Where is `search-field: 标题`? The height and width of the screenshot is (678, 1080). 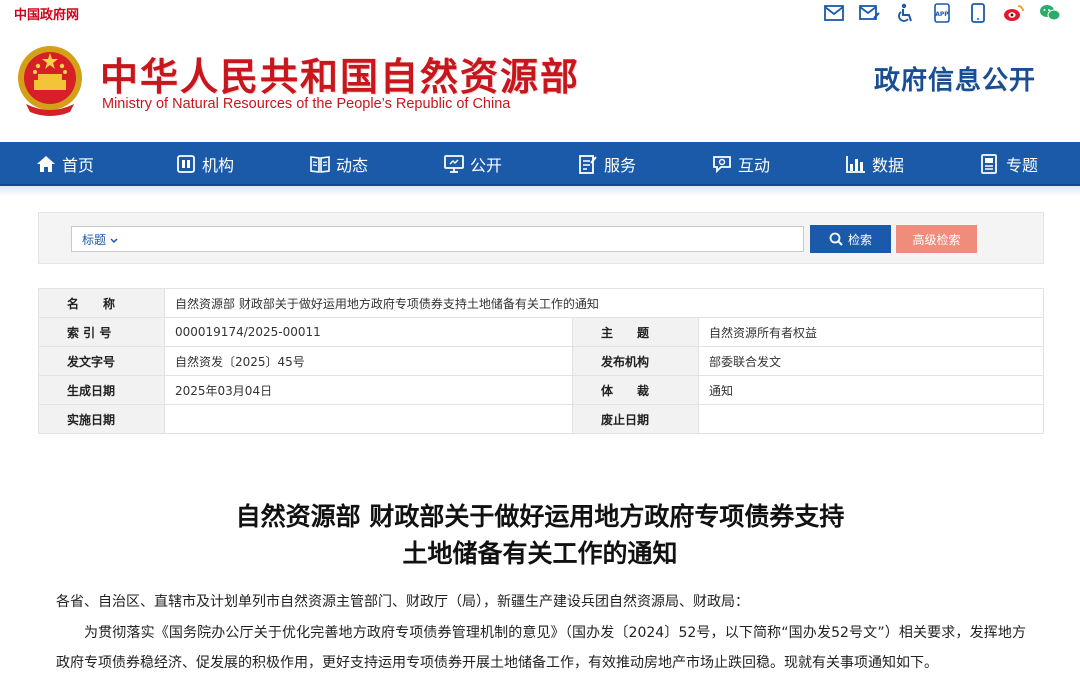 search-field: 标题 is located at coordinates (437, 239).